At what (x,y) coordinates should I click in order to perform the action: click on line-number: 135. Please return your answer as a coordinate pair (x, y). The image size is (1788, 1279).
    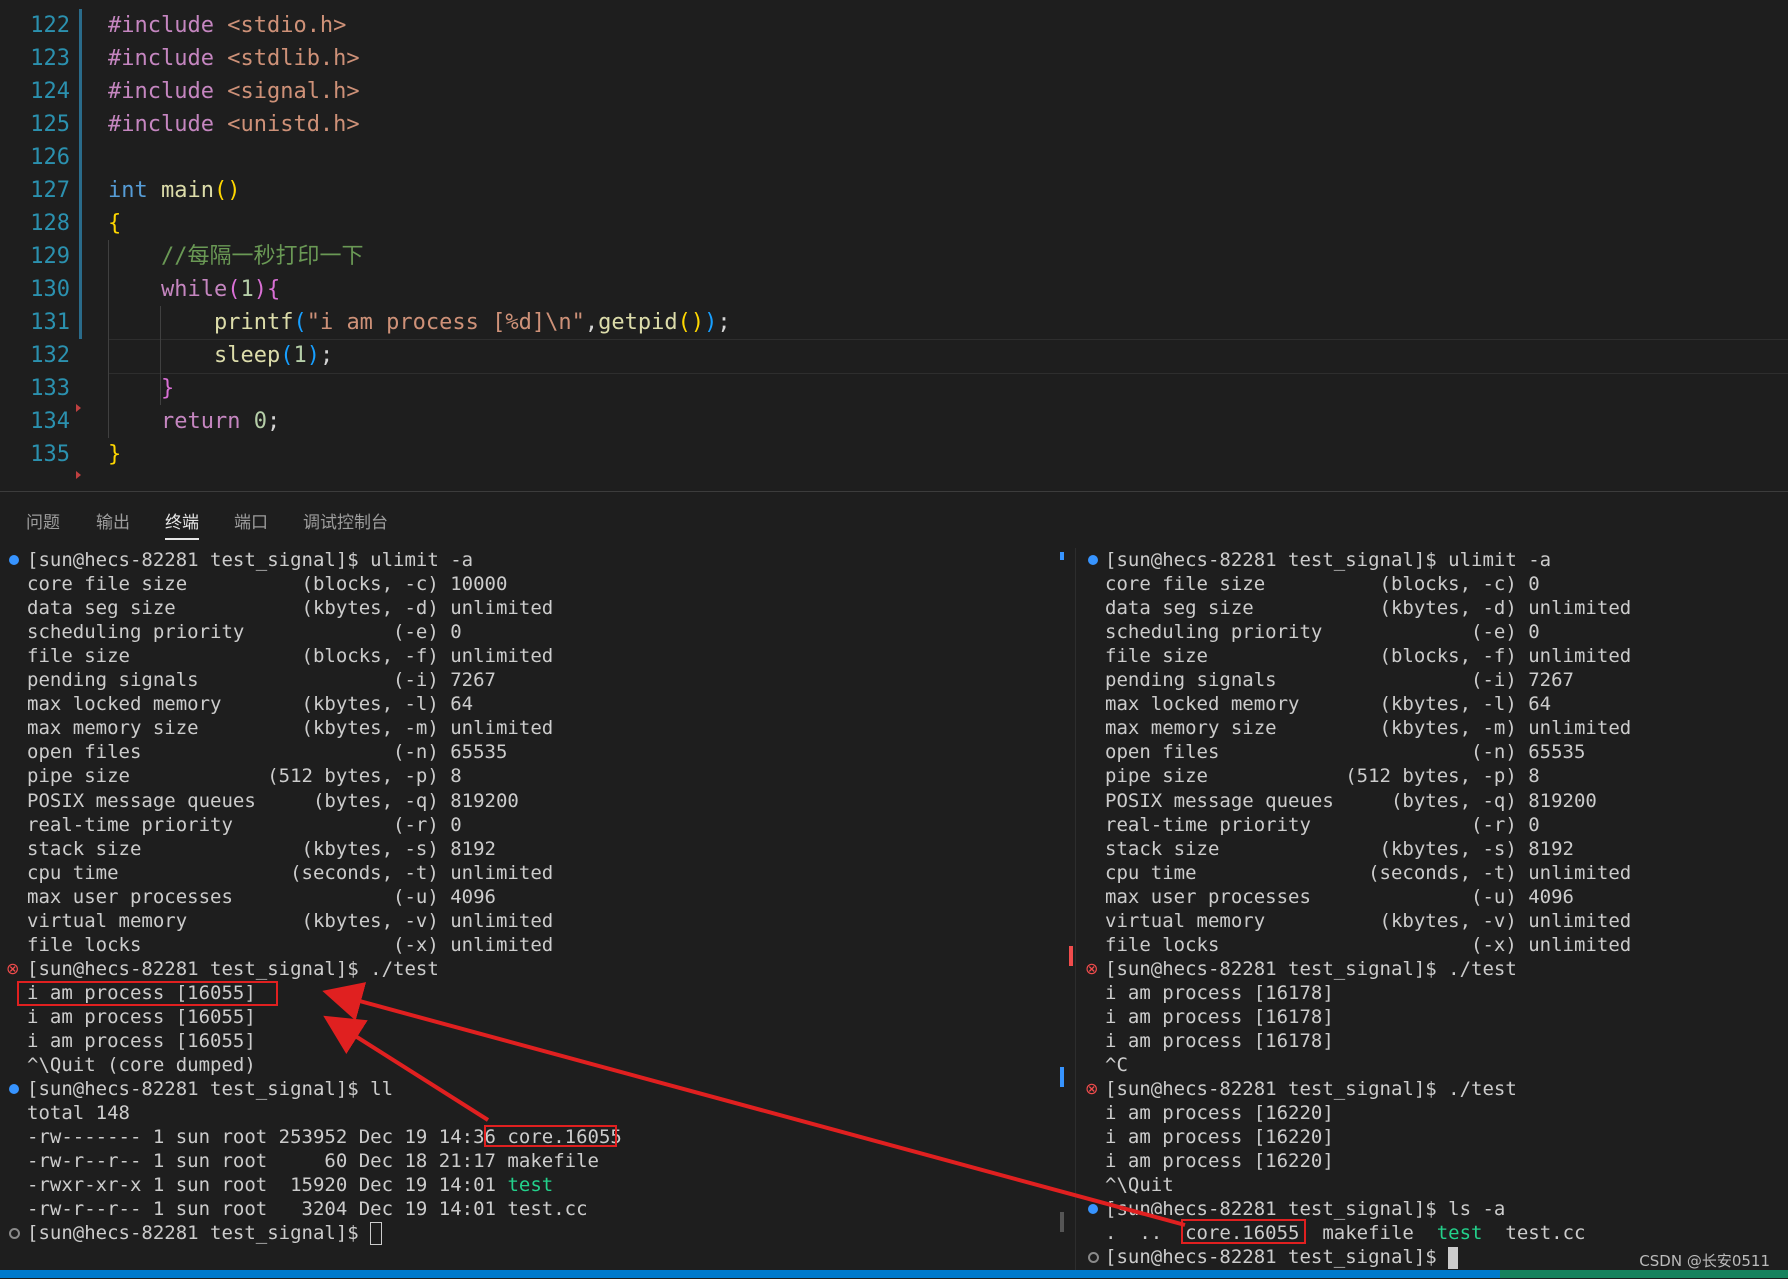
    Looking at the image, I should click on (50, 454).